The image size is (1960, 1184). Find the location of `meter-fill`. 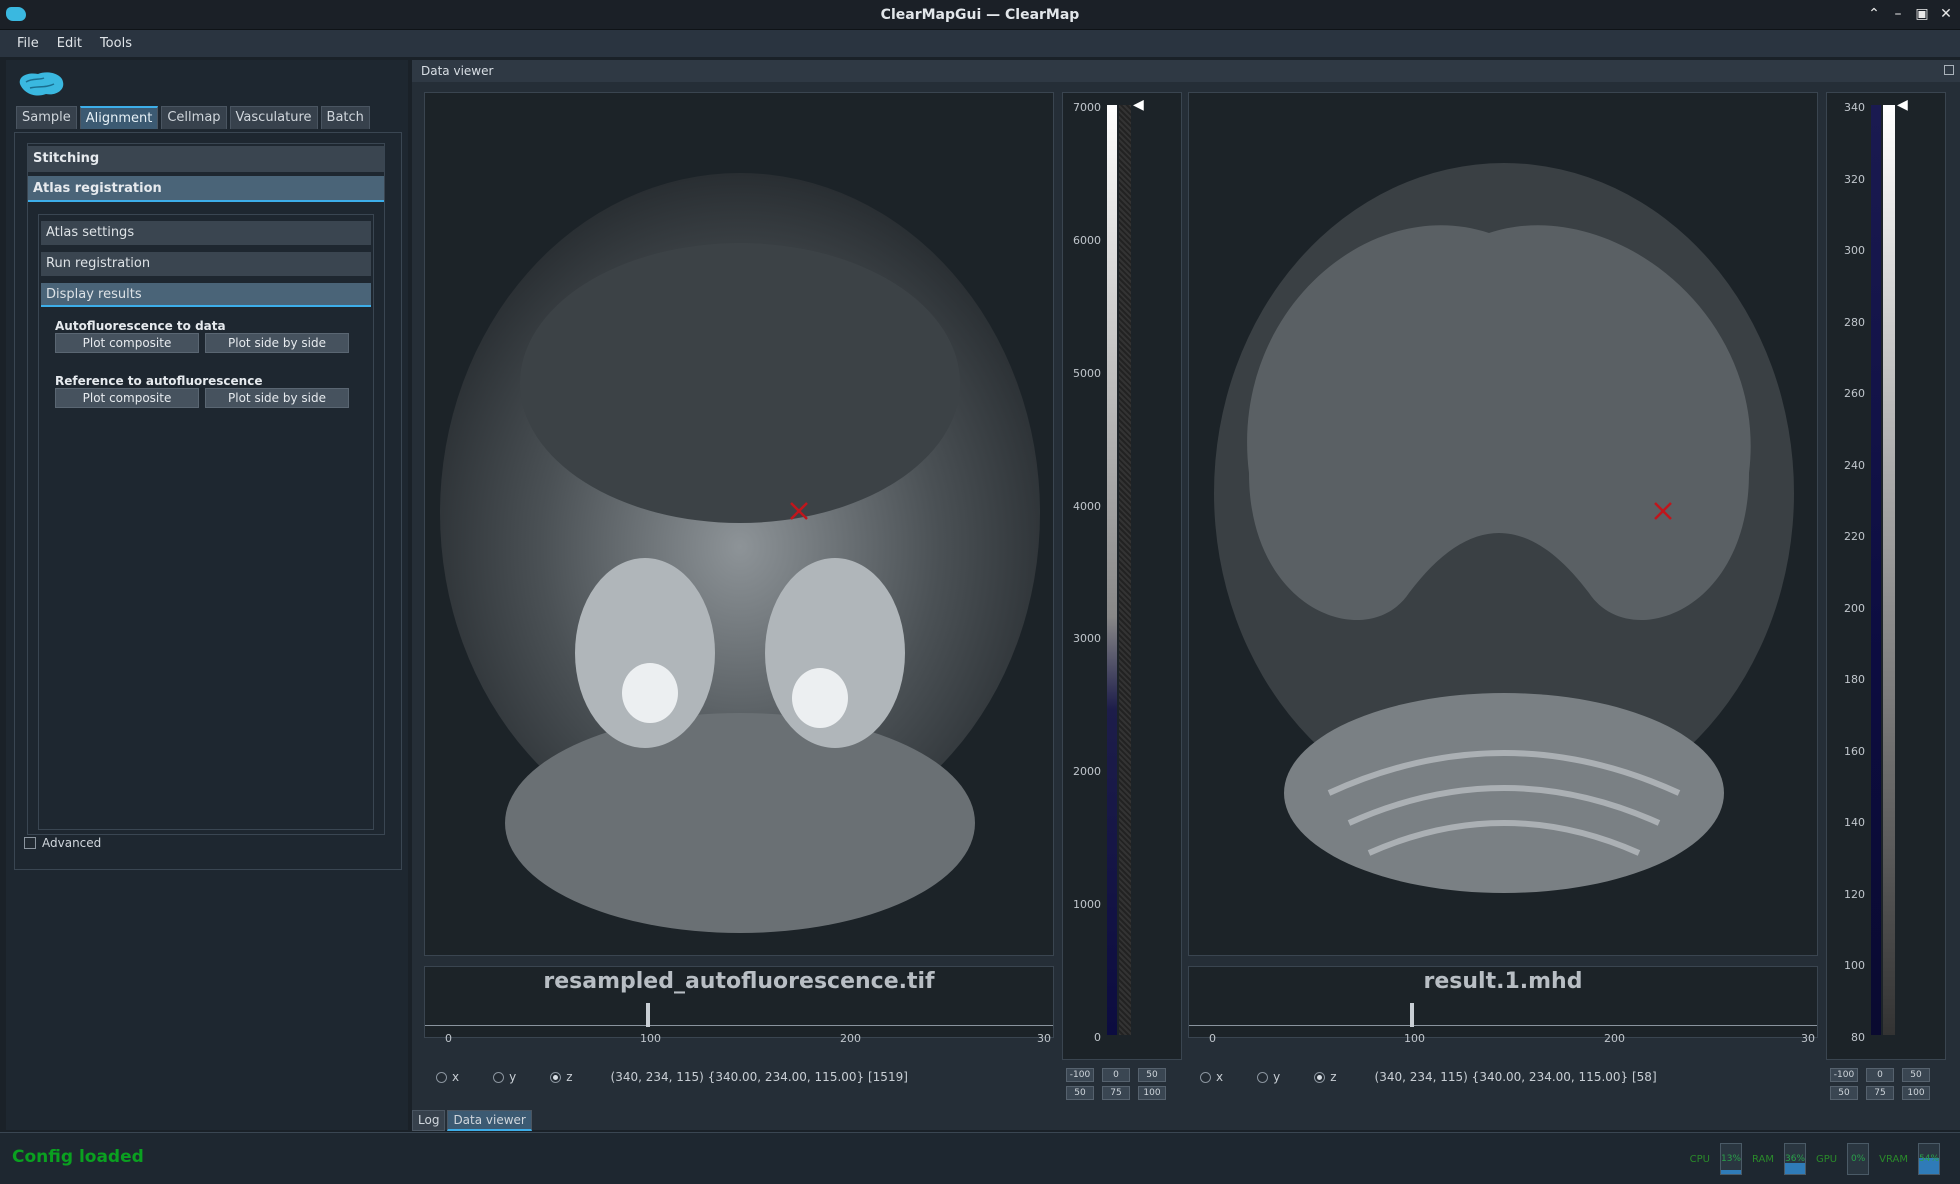

meter-fill is located at coordinates (1731, 1172).